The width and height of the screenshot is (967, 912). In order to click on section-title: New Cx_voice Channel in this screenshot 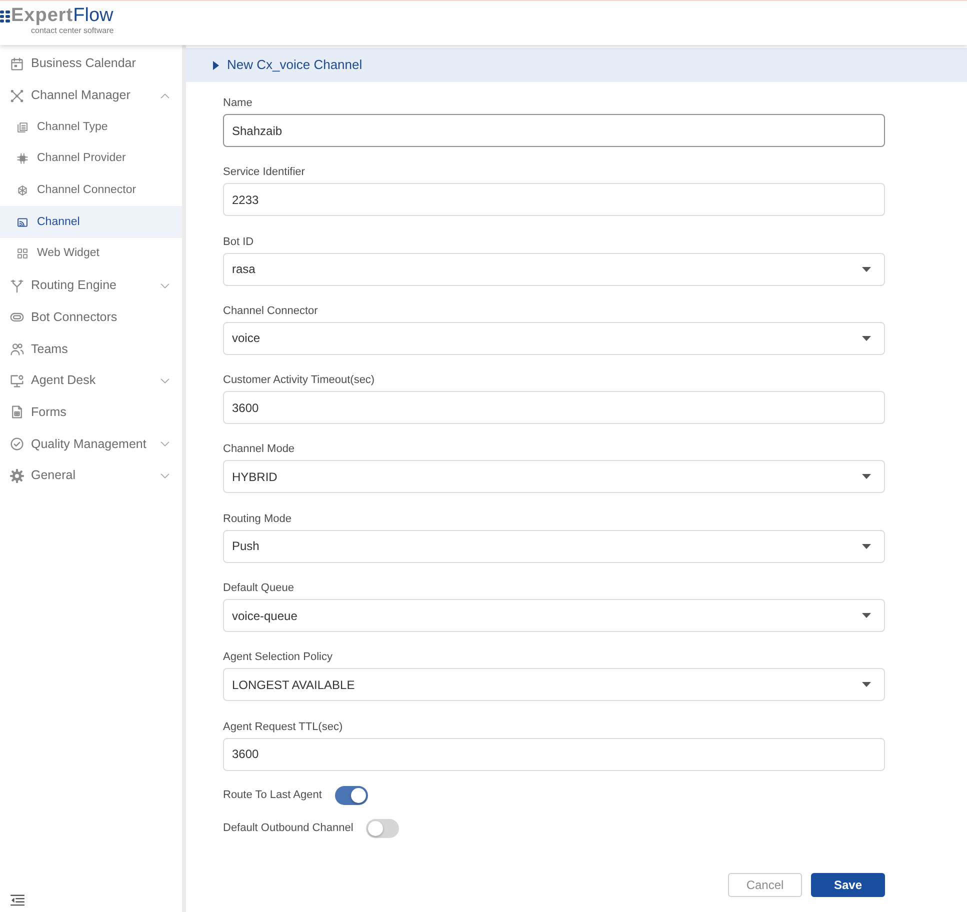, I will do `click(294, 65)`.